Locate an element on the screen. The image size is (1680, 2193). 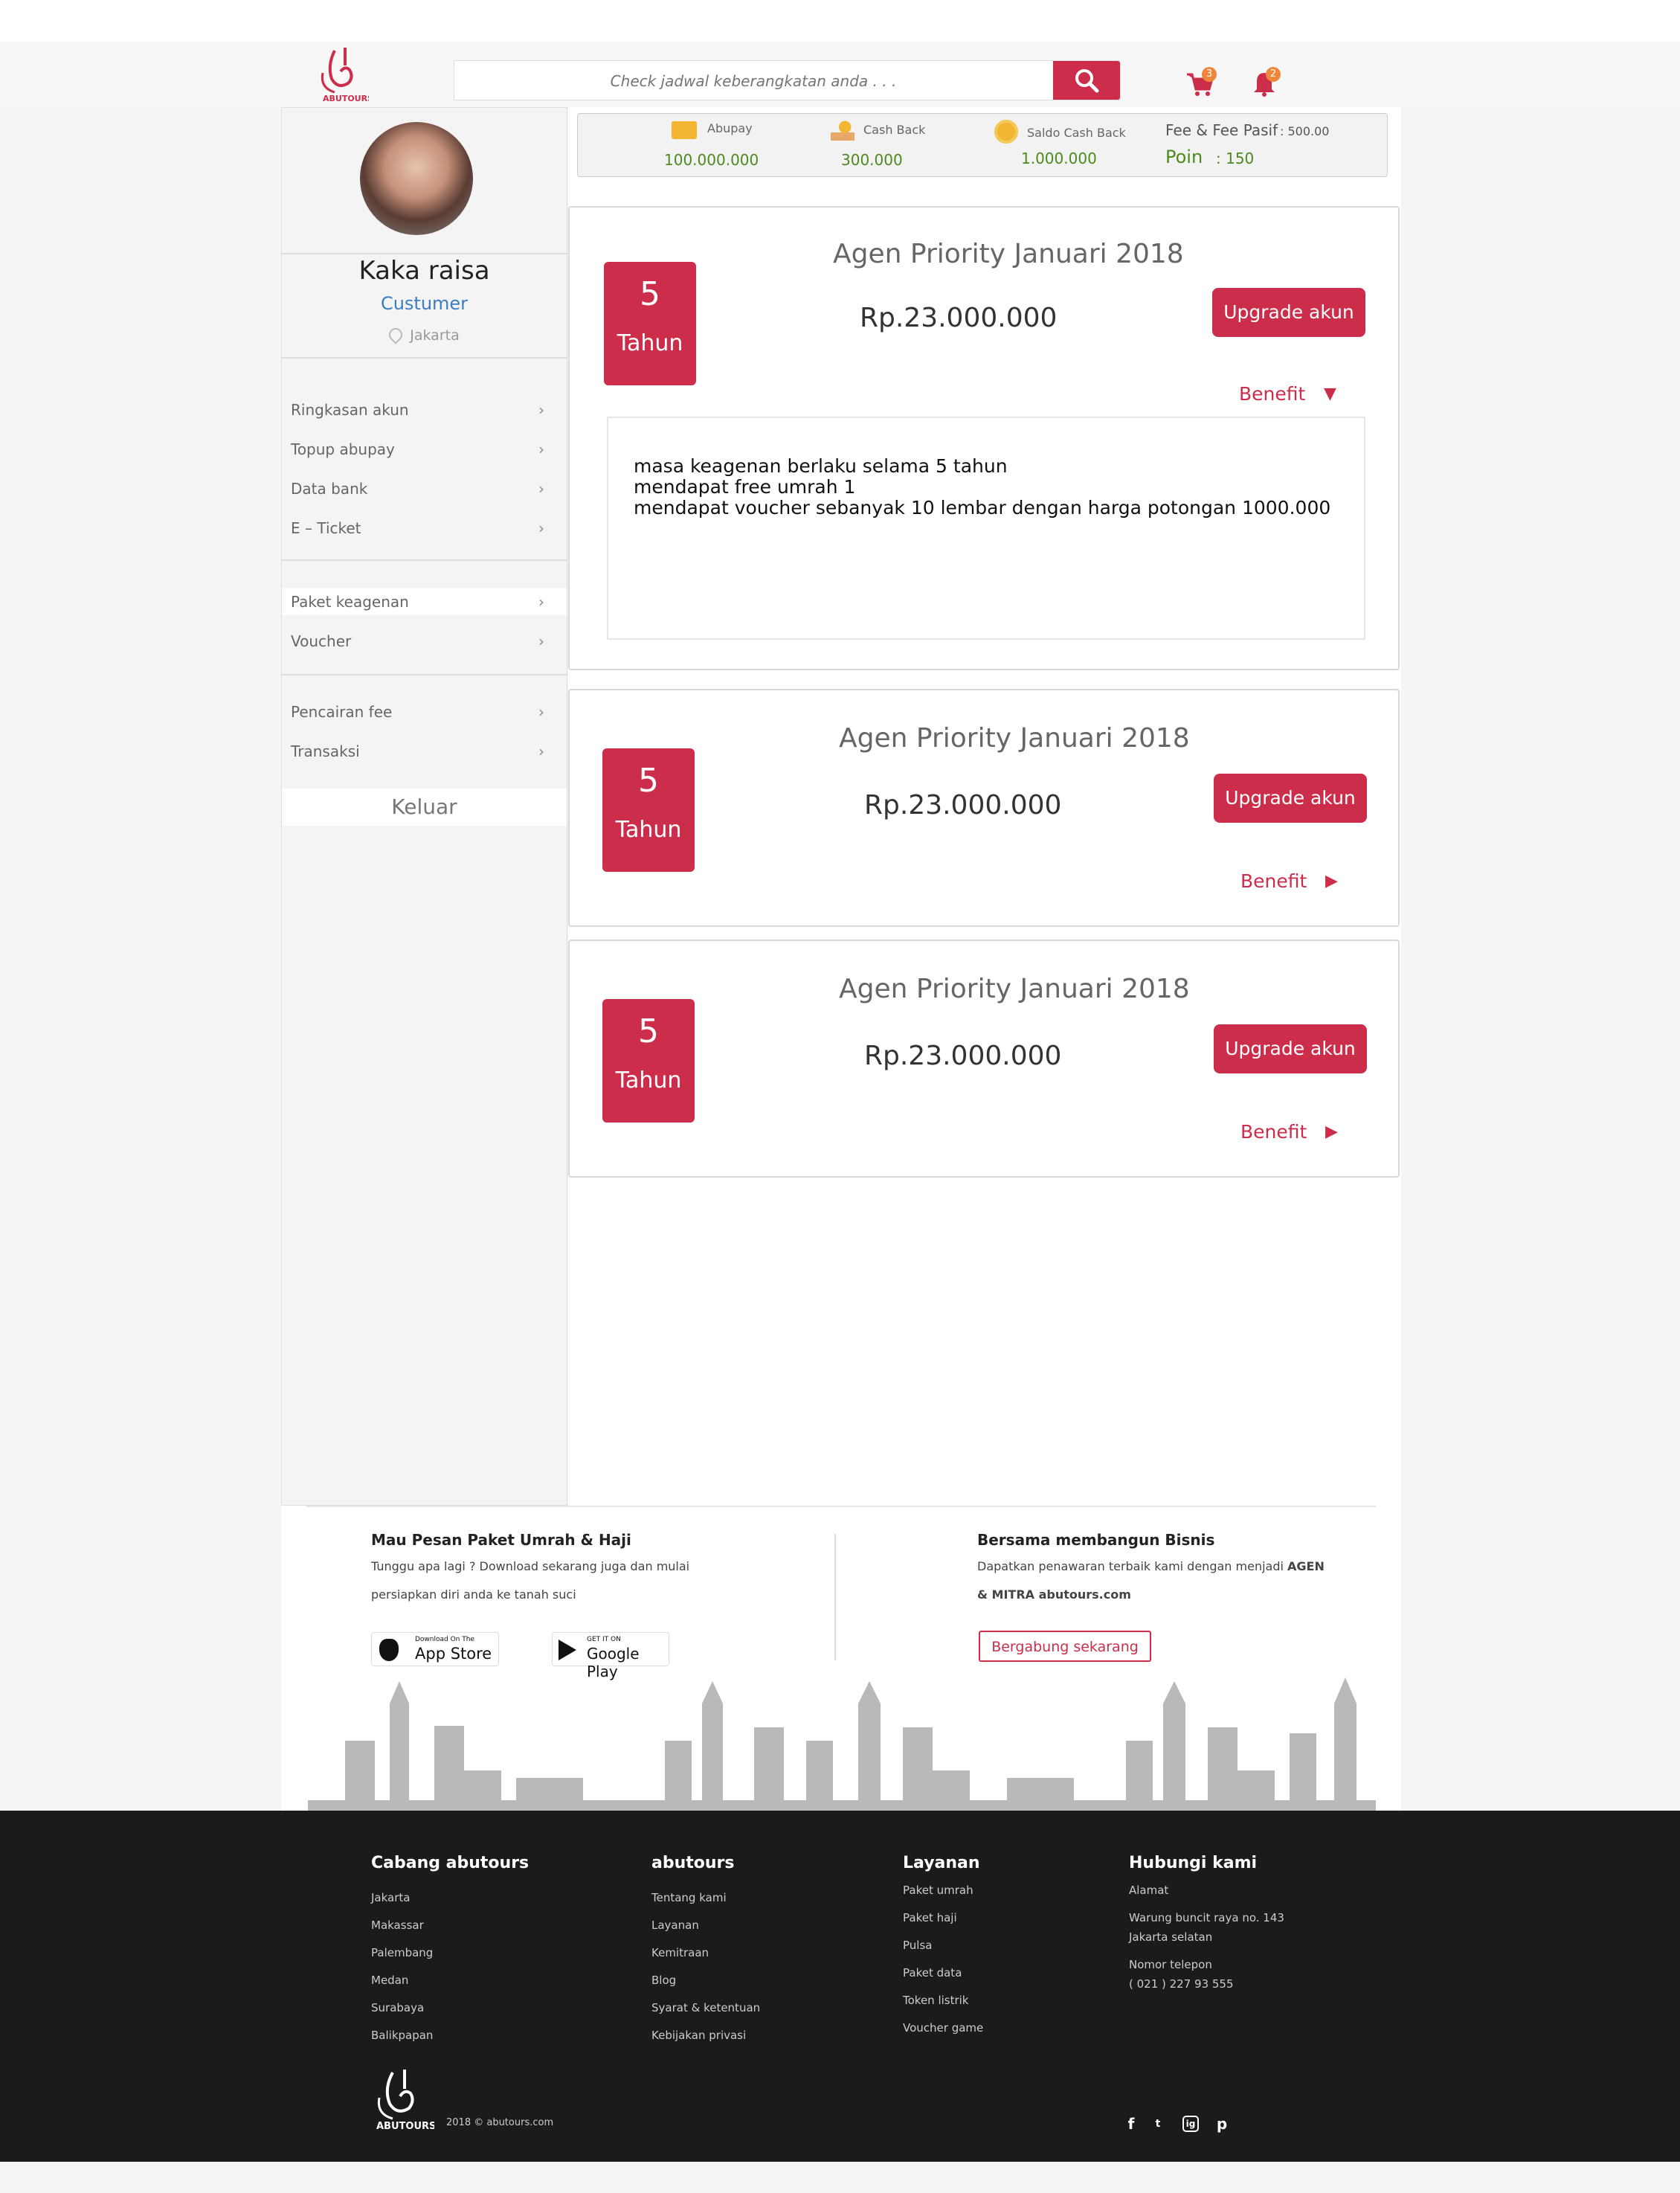
package-title: Agen Priority Januari 2018 is located at coordinates (1014, 989).